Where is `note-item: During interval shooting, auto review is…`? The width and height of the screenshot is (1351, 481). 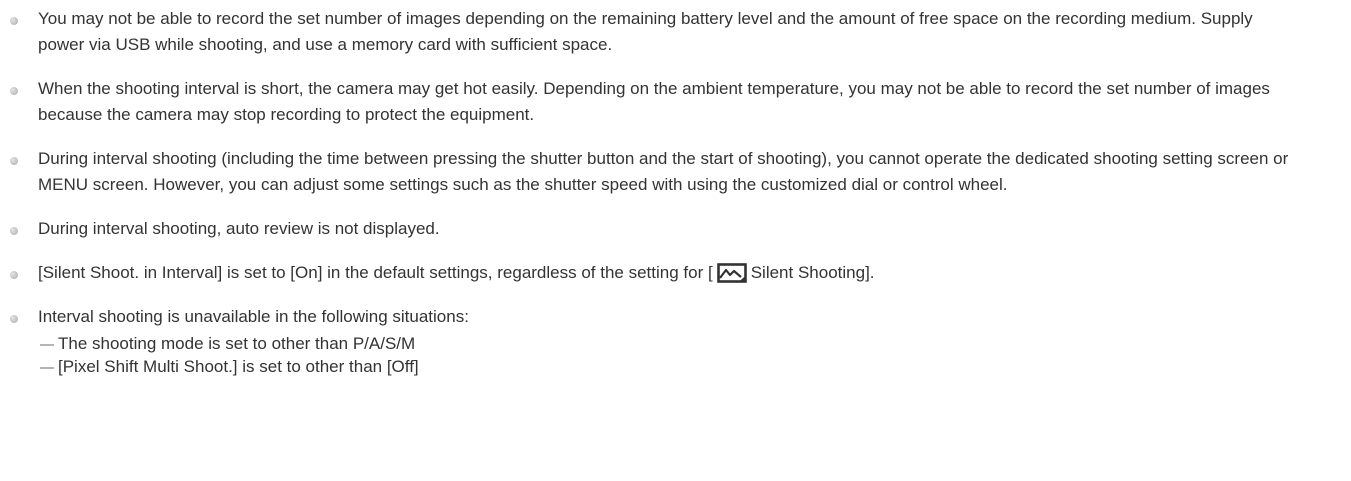
note-item: During interval shooting, auto review is… is located at coordinates (646, 229).